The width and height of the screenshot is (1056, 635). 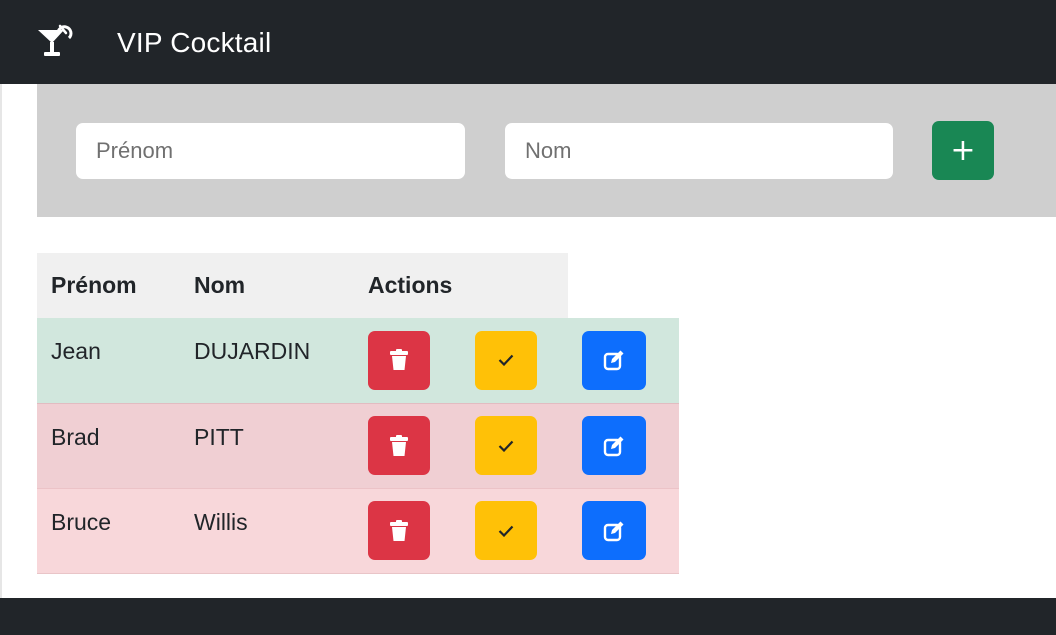 I want to click on table-row: Brad PITT, so click(x=358, y=445).